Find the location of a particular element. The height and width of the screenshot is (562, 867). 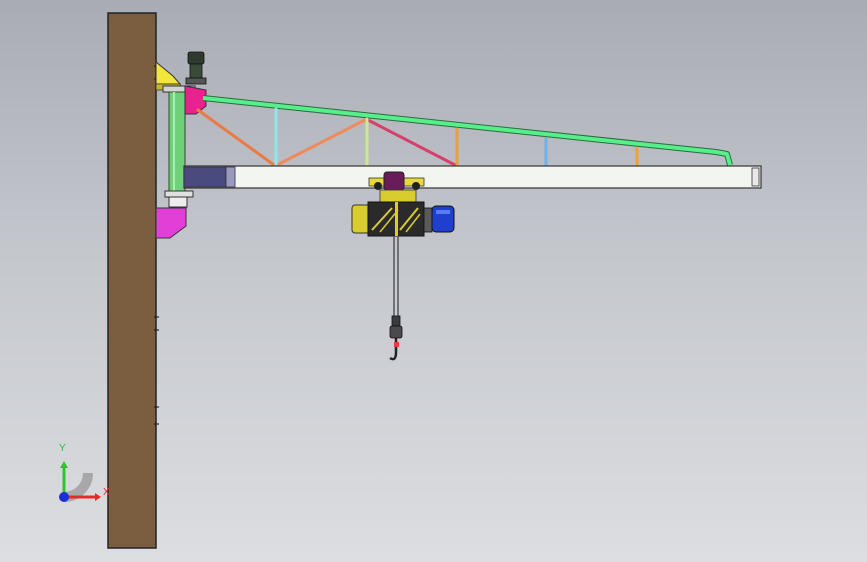

triad-y-label: Y is located at coordinates (62, 448).